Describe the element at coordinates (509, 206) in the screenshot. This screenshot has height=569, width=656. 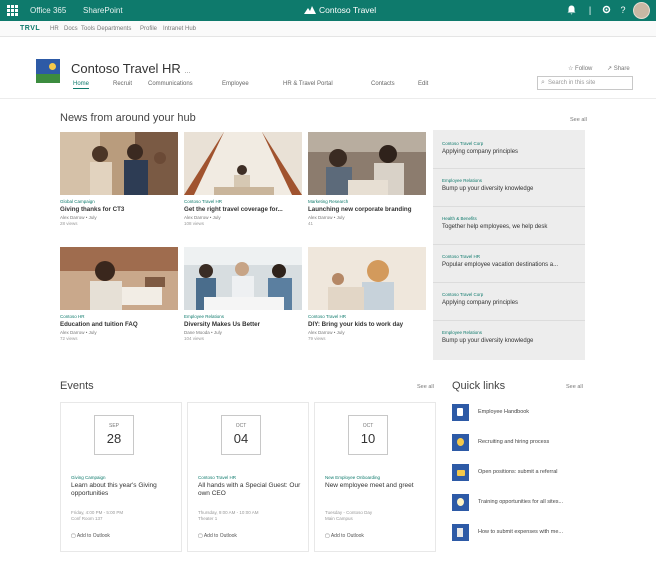
I see `divider` at that location.